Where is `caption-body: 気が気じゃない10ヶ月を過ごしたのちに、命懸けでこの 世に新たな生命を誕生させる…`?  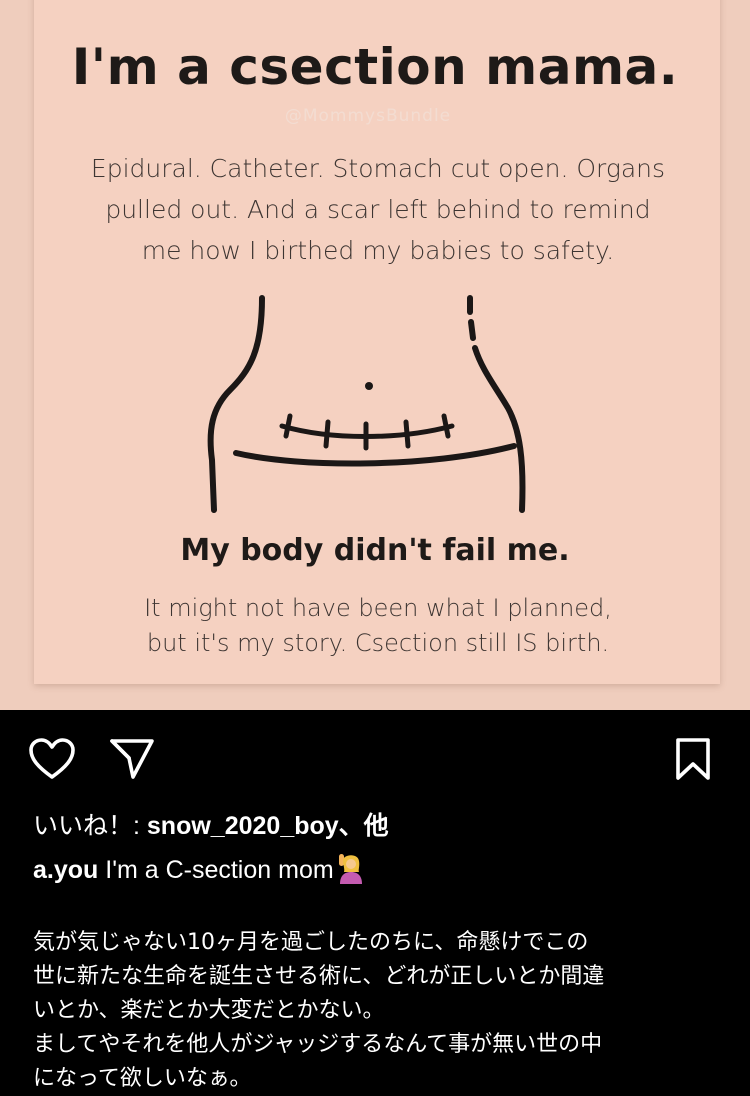
caption-body: 気が気じゃない10ヶ月を過ごしたのちに、命懸けでこの 世に新たな生命を誕生させる… is located at coordinates (378, 1011).